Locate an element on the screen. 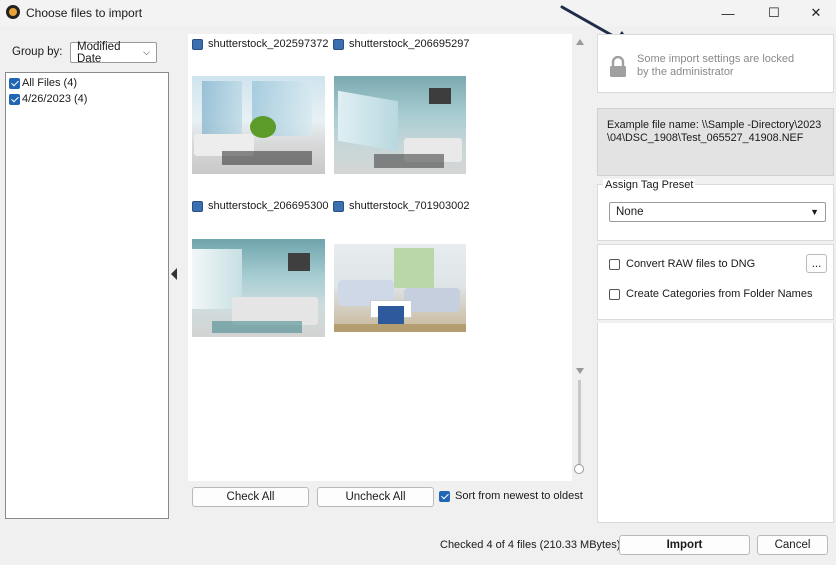 This screenshot has height=565, width=836. group-by-select: Modified Date ⌵ is located at coordinates (113, 52).